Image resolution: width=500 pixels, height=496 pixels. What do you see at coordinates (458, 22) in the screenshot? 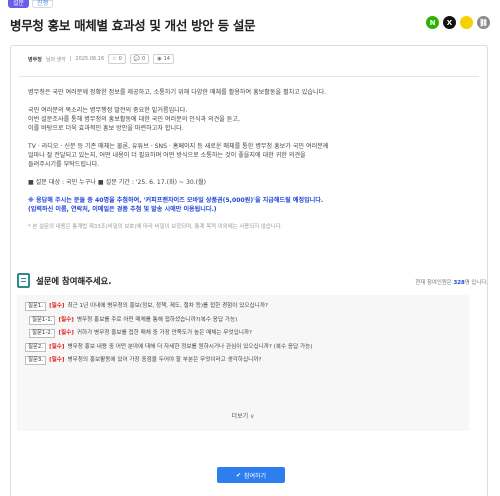
I see `share-buttons: N X ⛓` at bounding box center [458, 22].